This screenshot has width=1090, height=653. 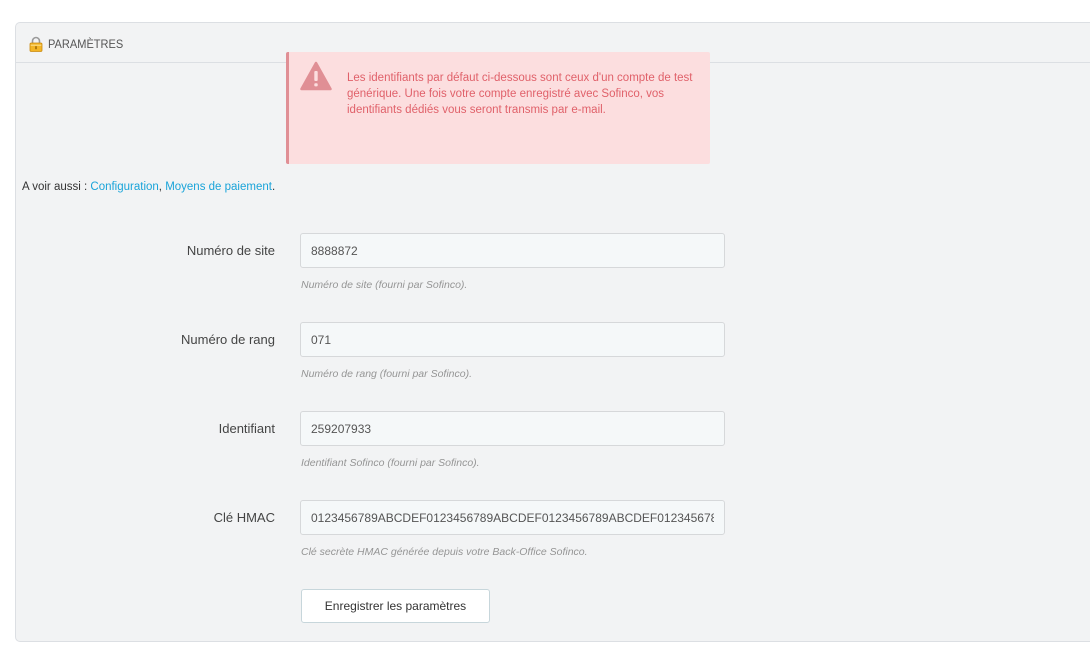 What do you see at coordinates (386, 374) in the screenshot?
I see `rank-number-help: Numéro de rang (fourni par Sofinco).` at bounding box center [386, 374].